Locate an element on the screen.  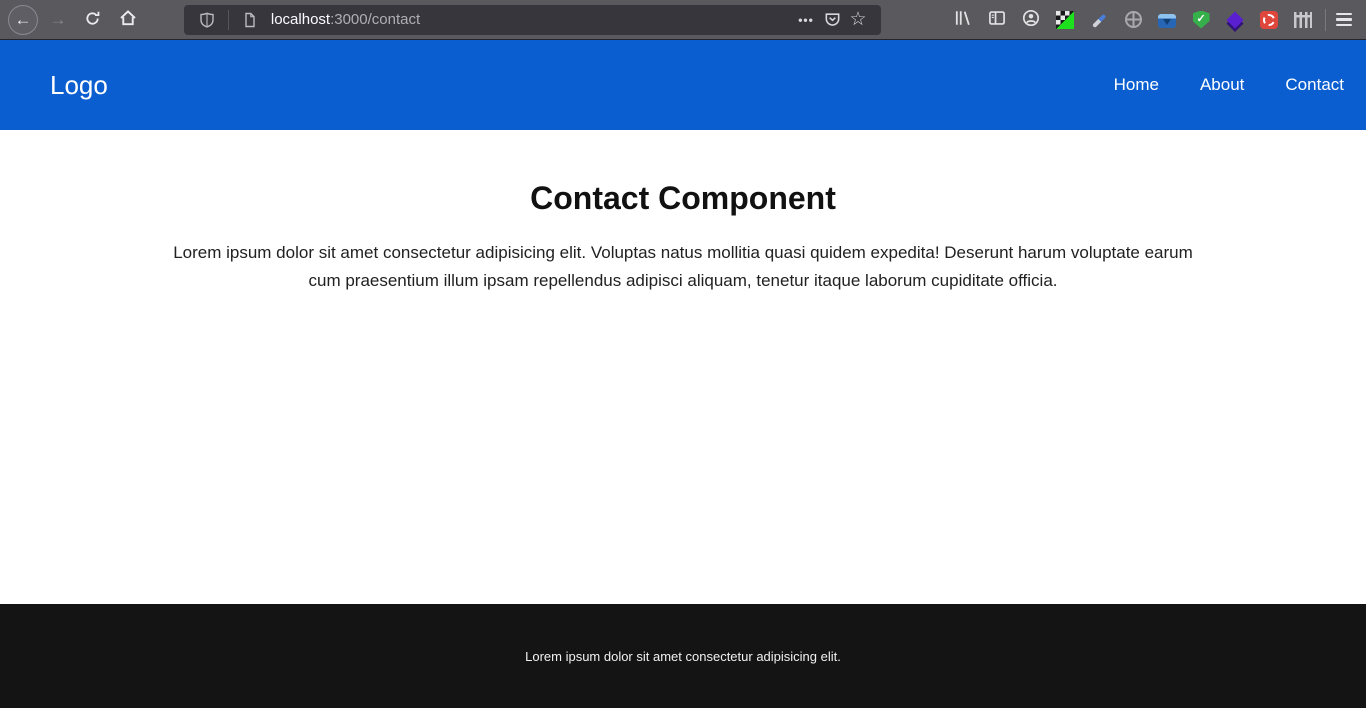
home-button is located at coordinates (128, 20).